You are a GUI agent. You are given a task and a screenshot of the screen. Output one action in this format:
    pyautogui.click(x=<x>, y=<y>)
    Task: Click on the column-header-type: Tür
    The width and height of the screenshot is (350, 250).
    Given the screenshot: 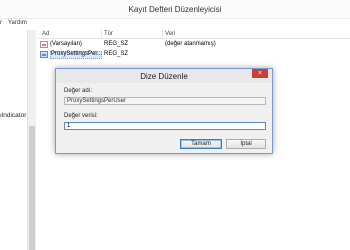 What is the action you would take?
    pyautogui.click(x=108, y=34)
    